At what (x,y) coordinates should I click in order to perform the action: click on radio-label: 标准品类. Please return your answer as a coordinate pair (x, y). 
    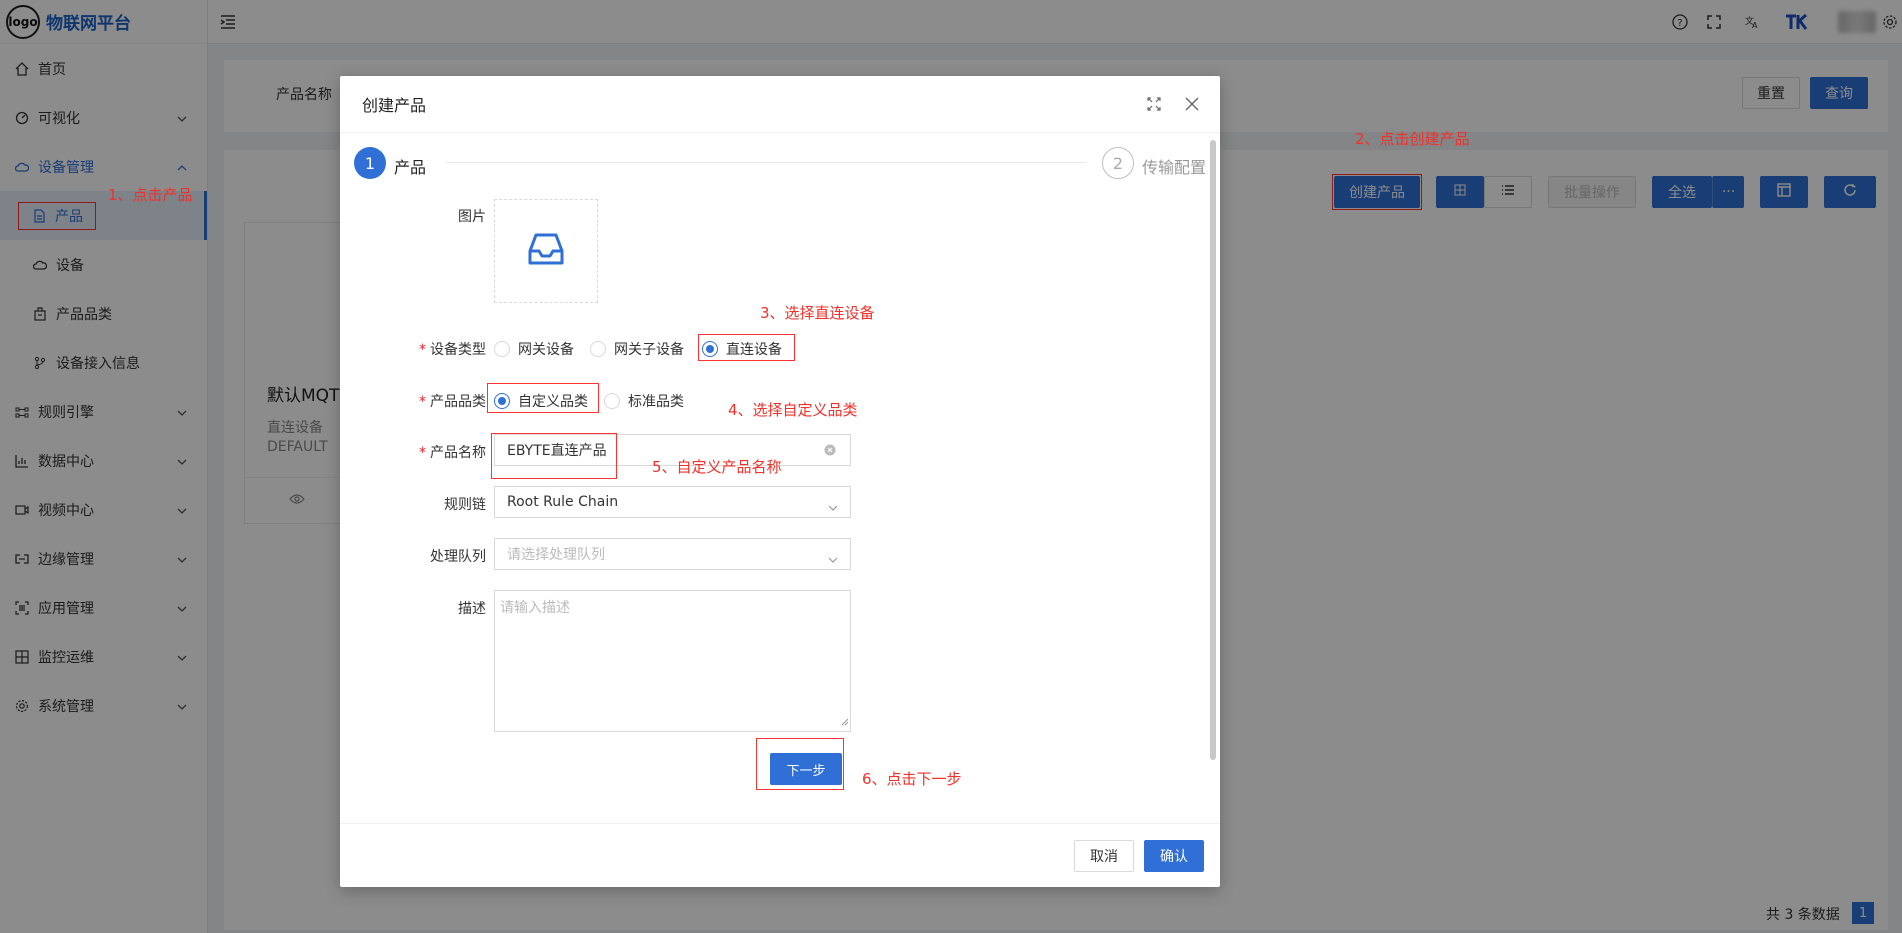
    Looking at the image, I should click on (656, 402).